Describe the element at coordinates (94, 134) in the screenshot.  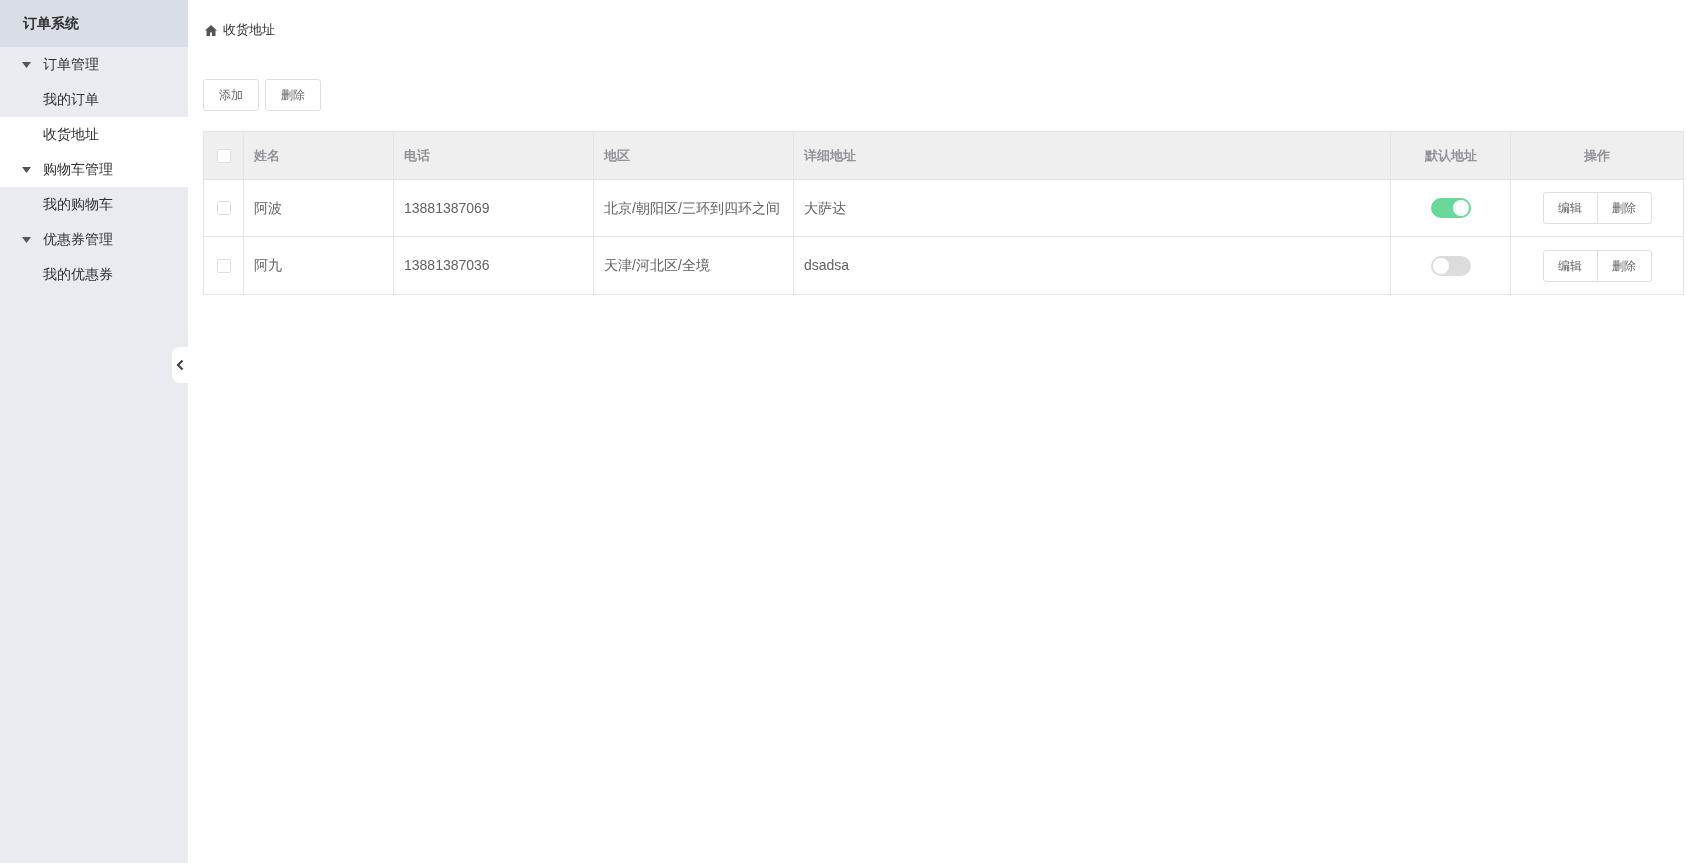
I see `sidebar-item: 收货地址` at that location.